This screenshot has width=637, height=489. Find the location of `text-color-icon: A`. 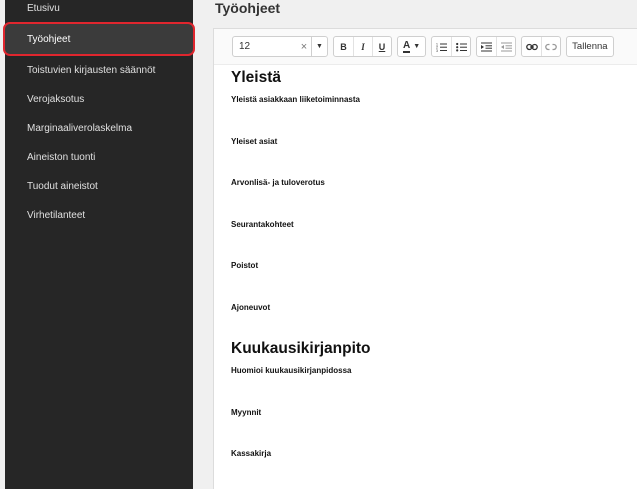

text-color-icon: A is located at coordinates (407, 46).